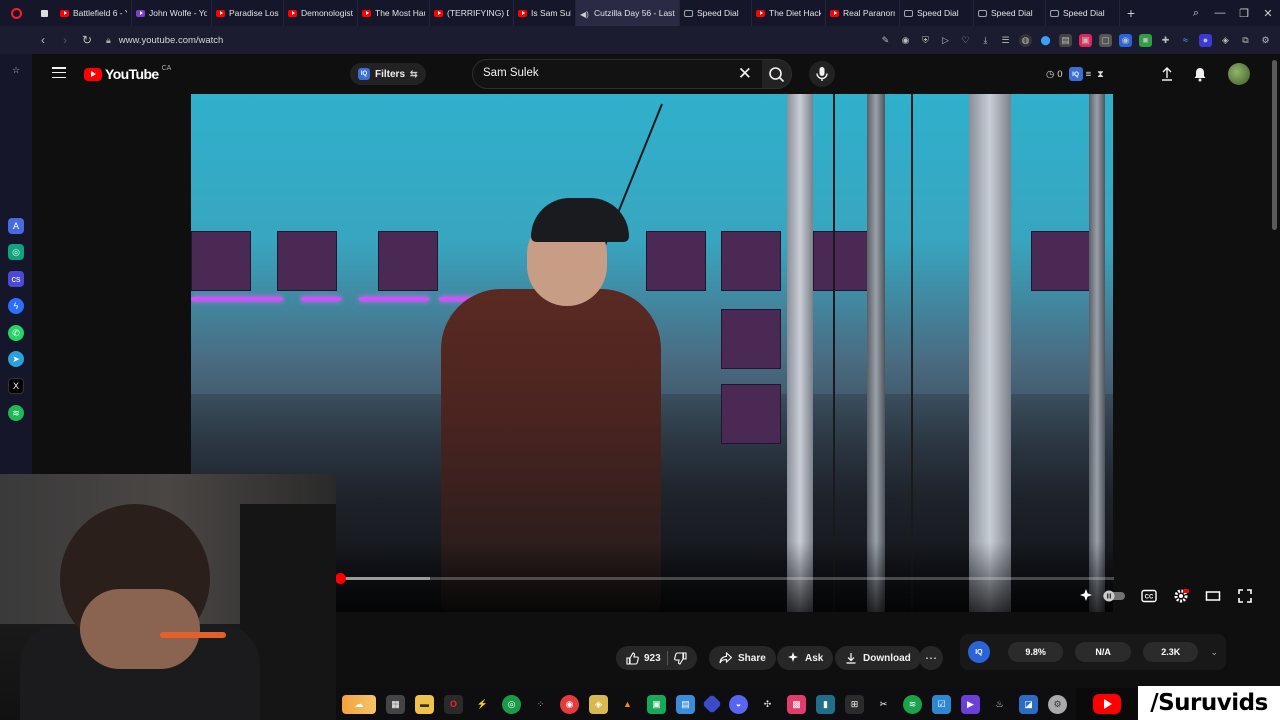 This screenshot has height=720, width=1280. What do you see at coordinates (825, 704) in the screenshot?
I see `teal-app-icon: ▮` at bounding box center [825, 704].